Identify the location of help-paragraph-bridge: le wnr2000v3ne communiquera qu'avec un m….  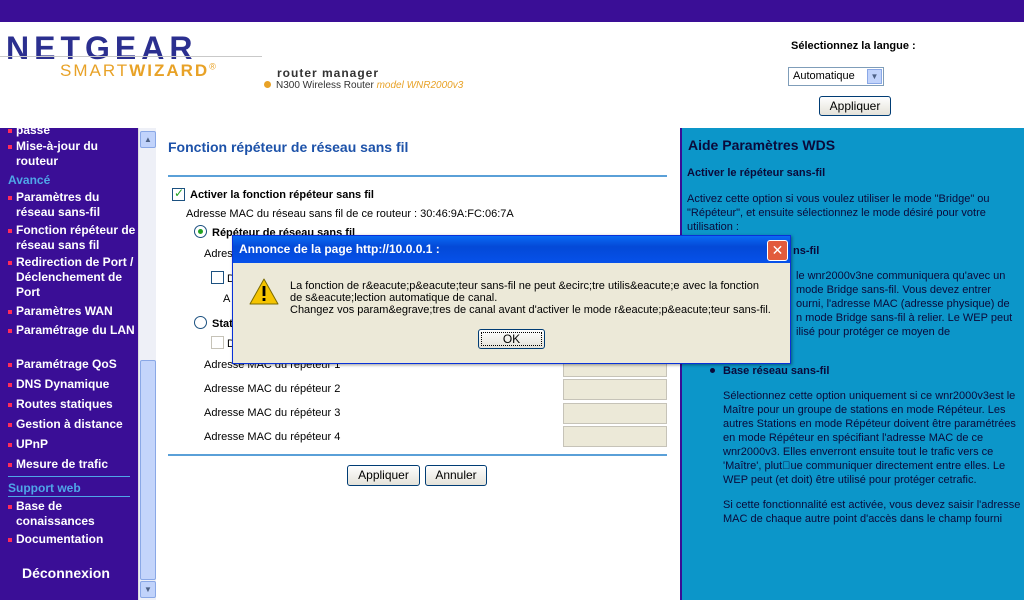
(904, 304).